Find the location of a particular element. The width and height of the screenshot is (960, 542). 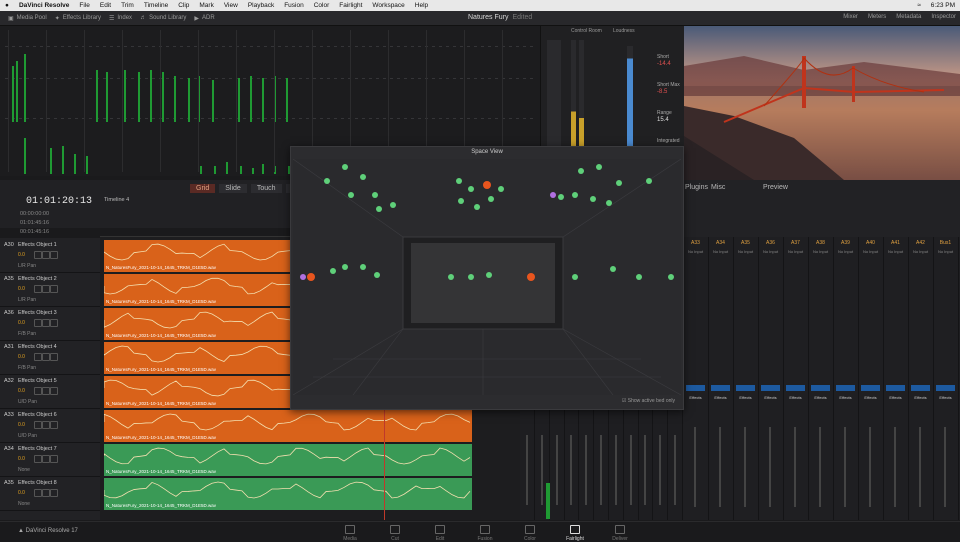

page-tab-fusion: Fusion is located at coordinates (485, 533).